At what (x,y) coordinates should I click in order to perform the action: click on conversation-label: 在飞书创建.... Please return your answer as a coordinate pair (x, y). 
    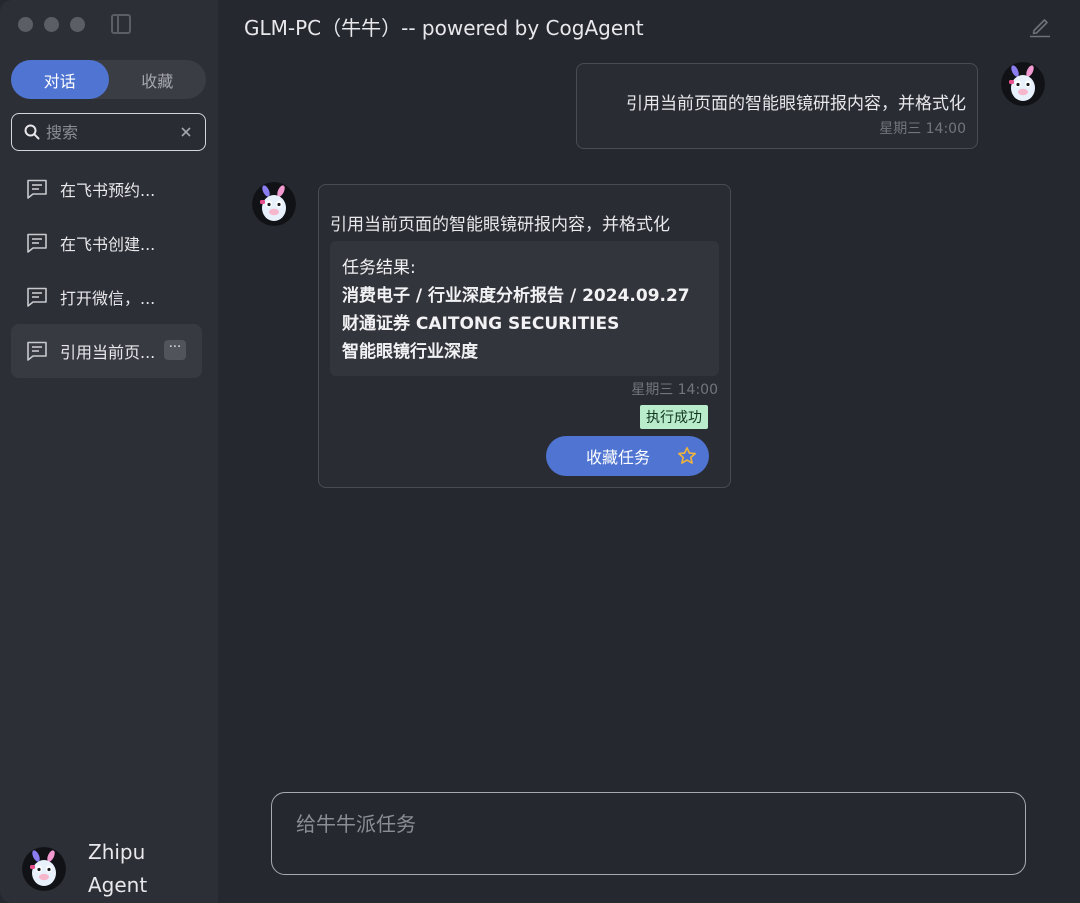
    Looking at the image, I should click on (108, 244).